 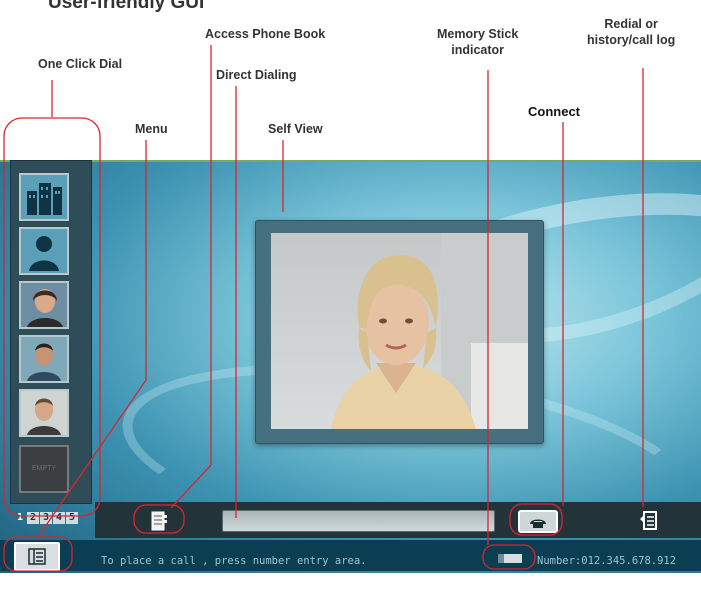 I want to click on page-3: 3, so click(x=46, y=518).